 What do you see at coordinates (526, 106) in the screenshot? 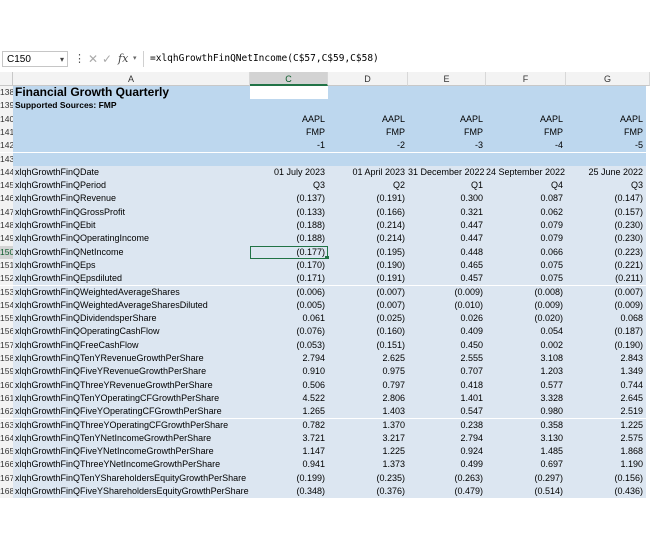
I see `cell-f` at bounding box center [526, 106].